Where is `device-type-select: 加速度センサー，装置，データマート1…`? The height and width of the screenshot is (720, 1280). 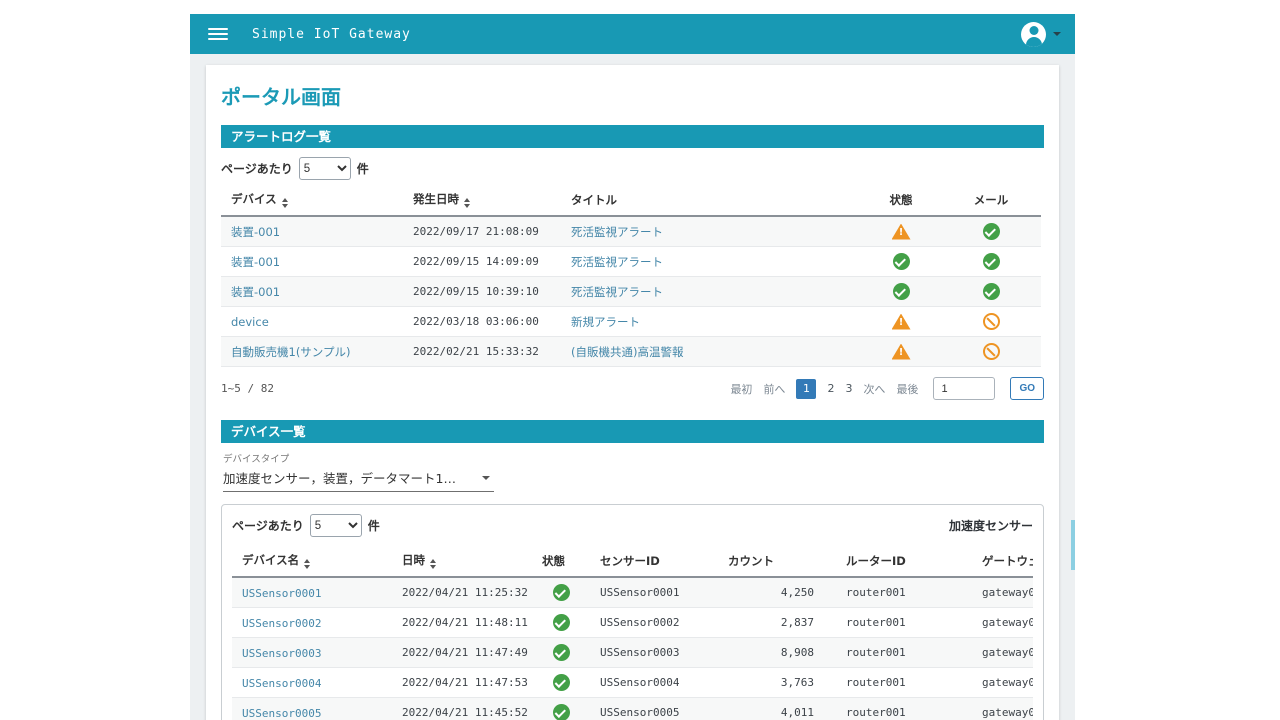 device-type-select: 加速度センサー，装置，データマート1… is located at coordinates (358, 478).